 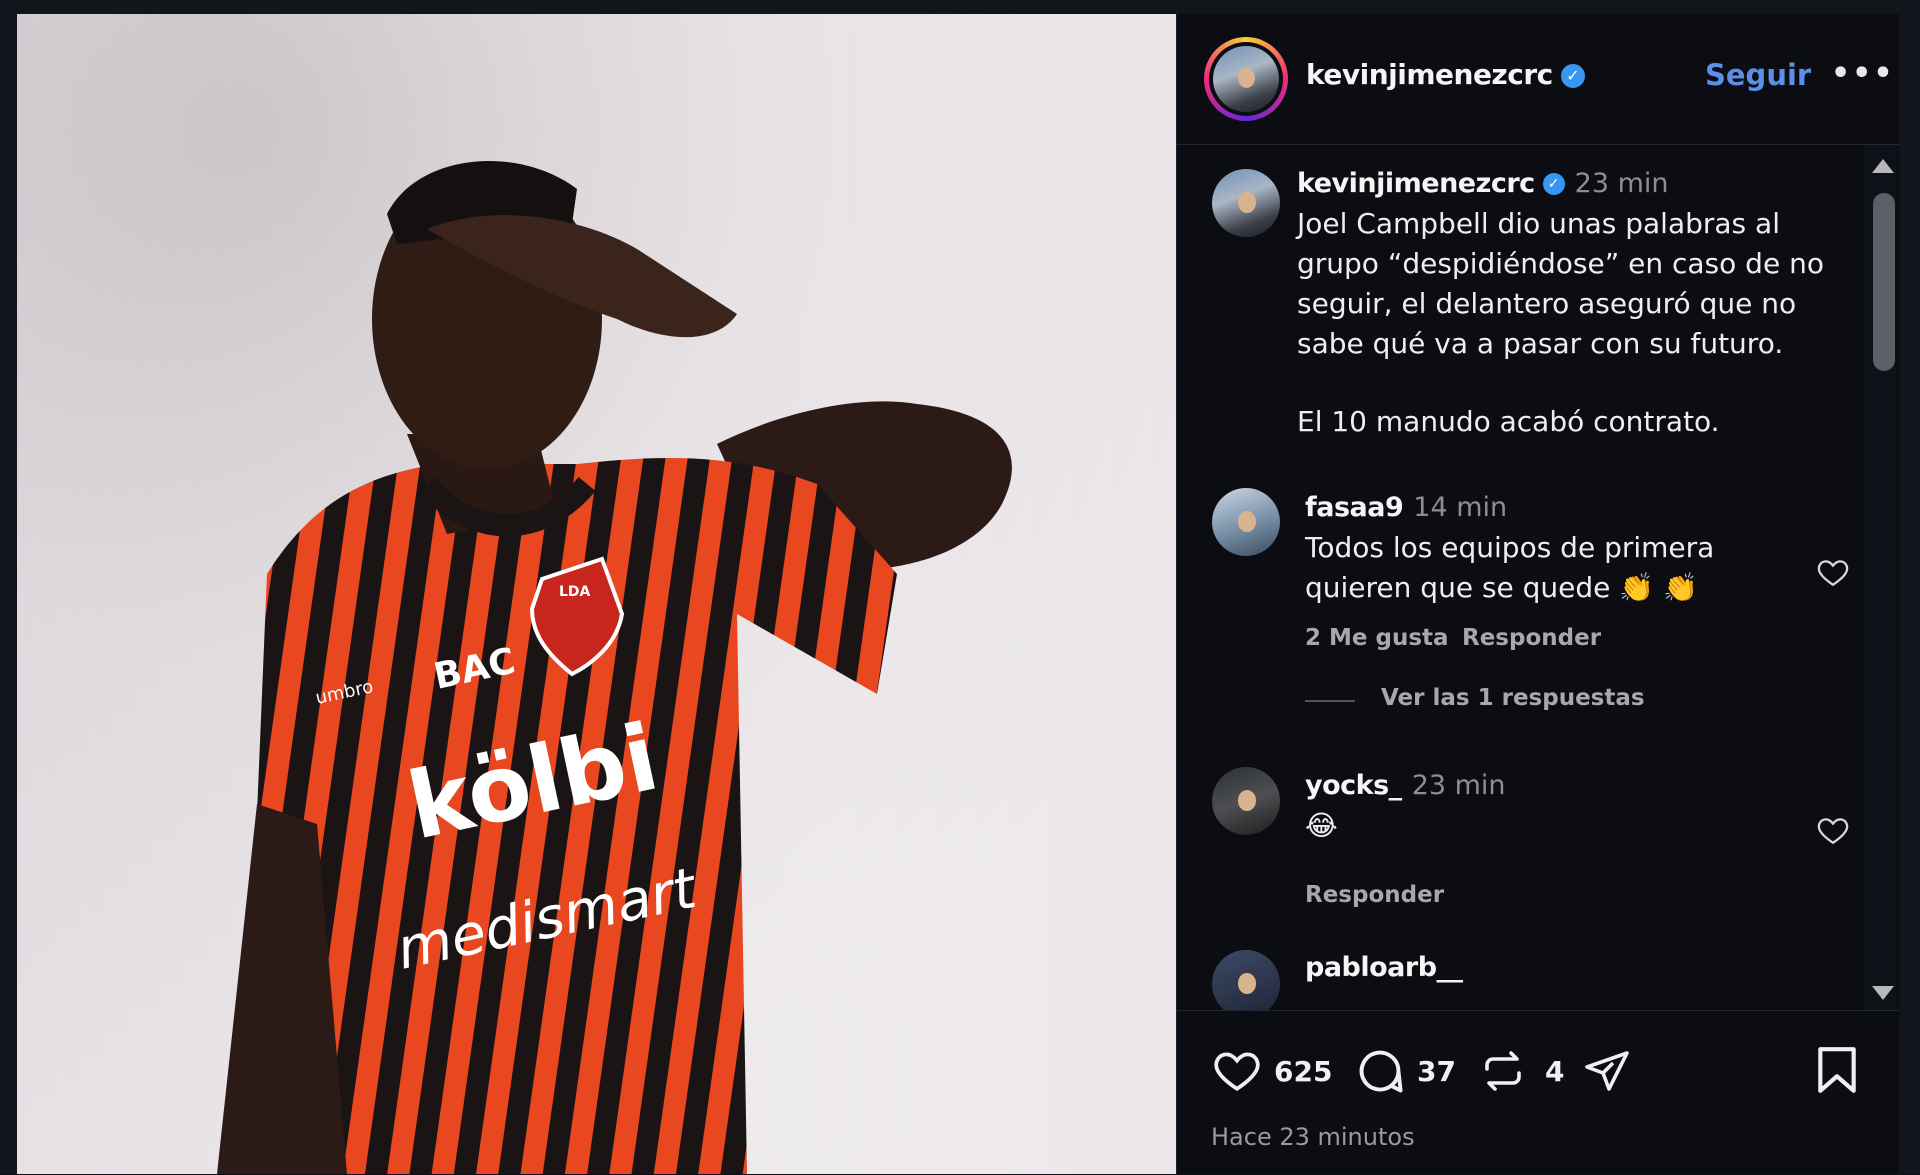 What do you see at coordinates (1436, 1071) in the screenshot?
I see `comments-count: 37` at bounding box center [1436, 1071].